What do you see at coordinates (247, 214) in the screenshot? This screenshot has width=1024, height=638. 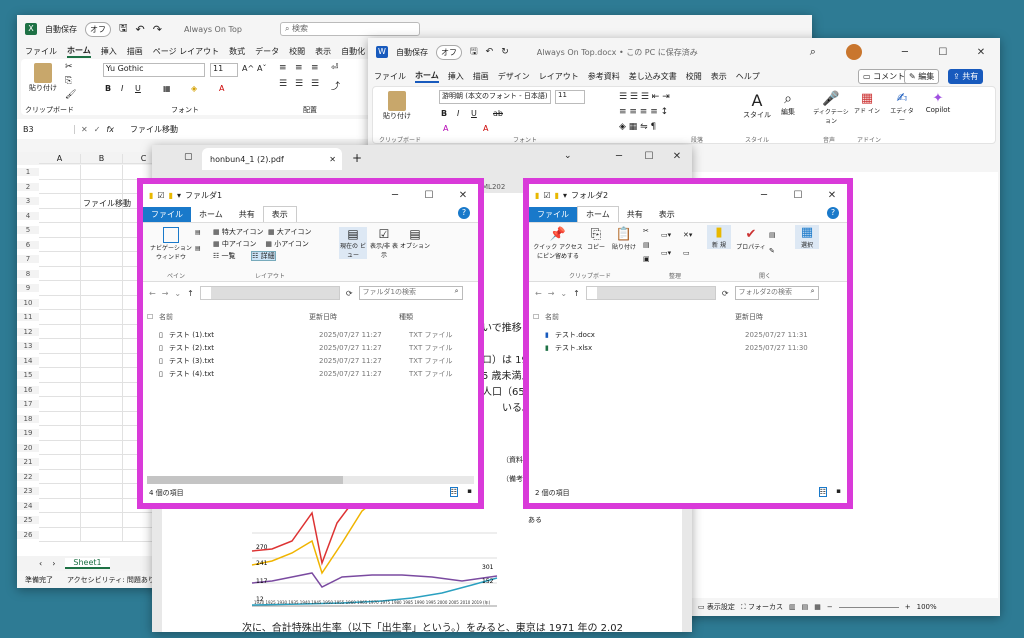 I see `folder1-tab-share: 共有` at bounding box center [247, 214].